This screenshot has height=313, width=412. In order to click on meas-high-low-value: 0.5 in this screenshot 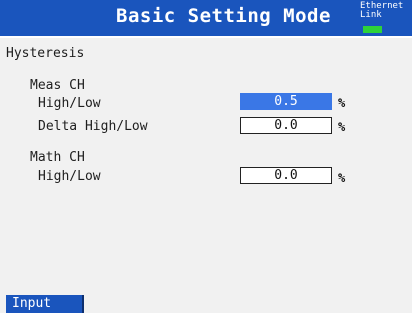, I will do `click(286, 101)`.